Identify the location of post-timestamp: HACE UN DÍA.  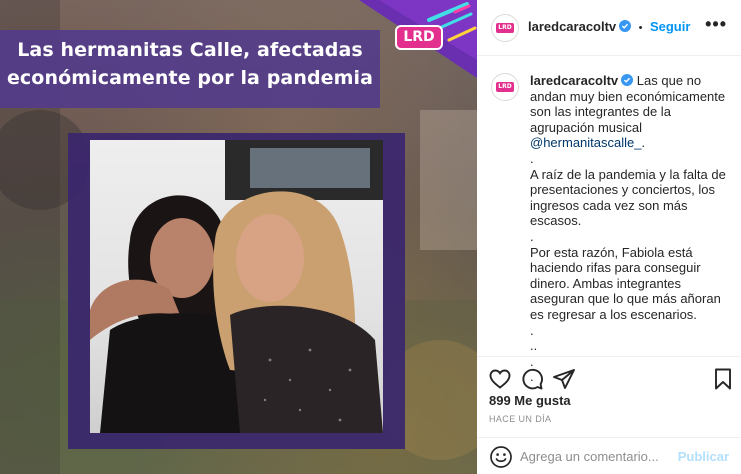
(520, 419).